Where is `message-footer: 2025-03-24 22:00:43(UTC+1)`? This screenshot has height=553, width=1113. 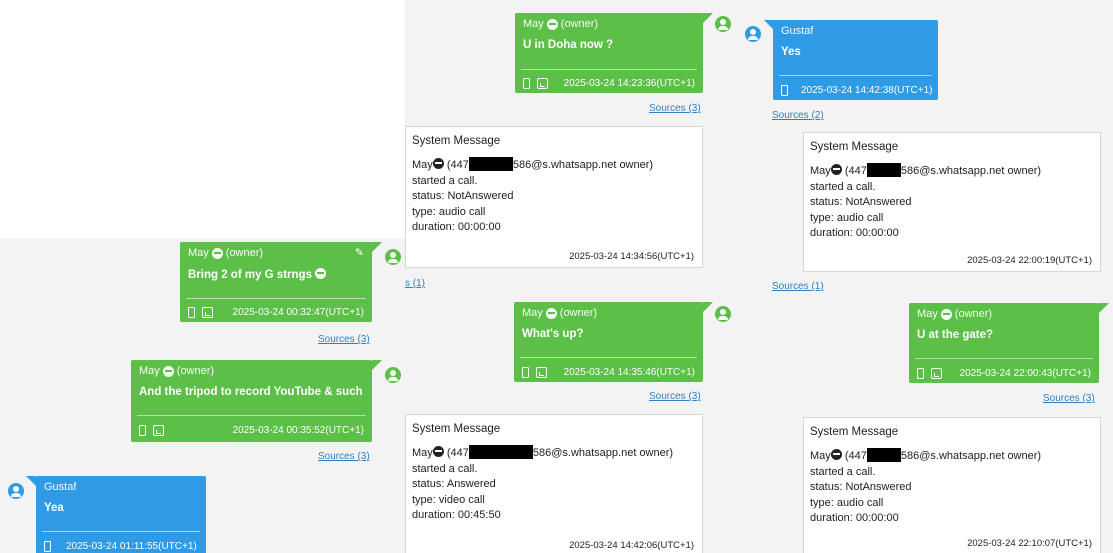 message-footer: 2025-03-24 22:00:43(UTC+1) is located at coordinates (1004, 373).